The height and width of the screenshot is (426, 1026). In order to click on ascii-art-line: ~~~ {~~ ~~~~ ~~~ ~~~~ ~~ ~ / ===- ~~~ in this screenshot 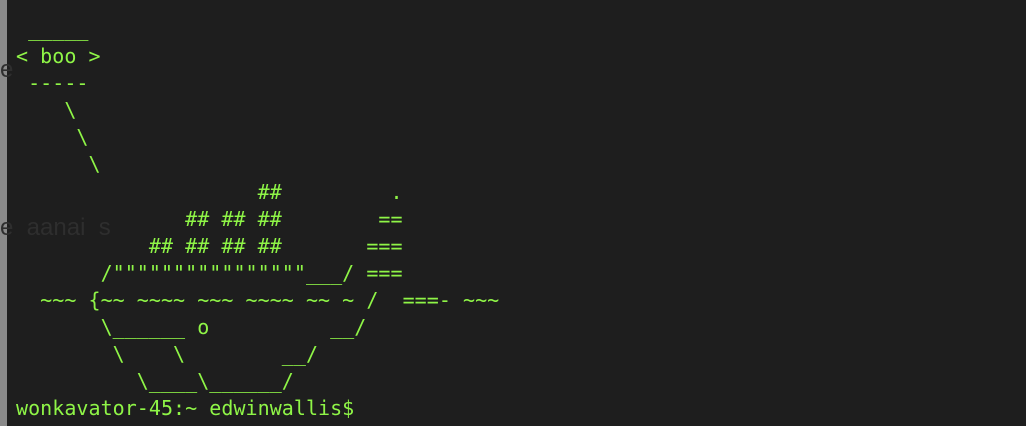, I will do `click(258, 299)`.